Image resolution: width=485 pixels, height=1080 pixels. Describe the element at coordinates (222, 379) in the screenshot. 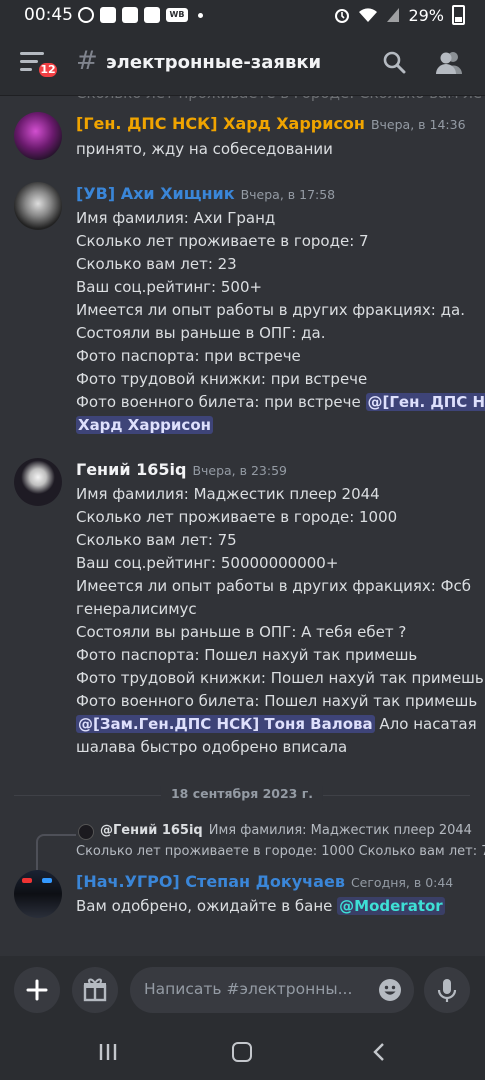

I see `message-line: Фото трудовой книжки: при встрече` at that location.